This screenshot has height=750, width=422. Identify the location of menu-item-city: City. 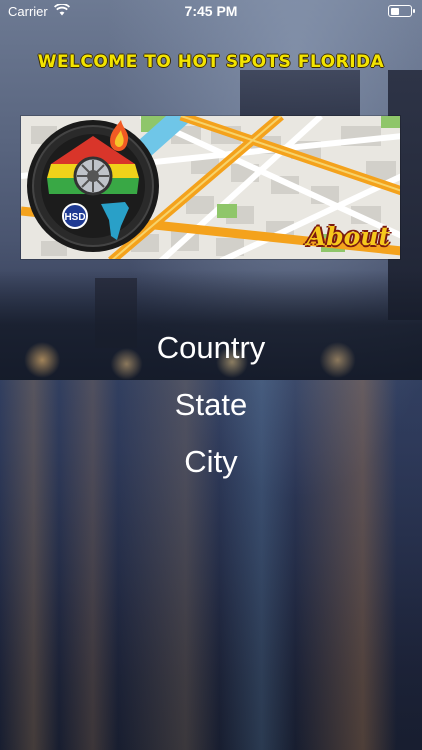
(211, 462).